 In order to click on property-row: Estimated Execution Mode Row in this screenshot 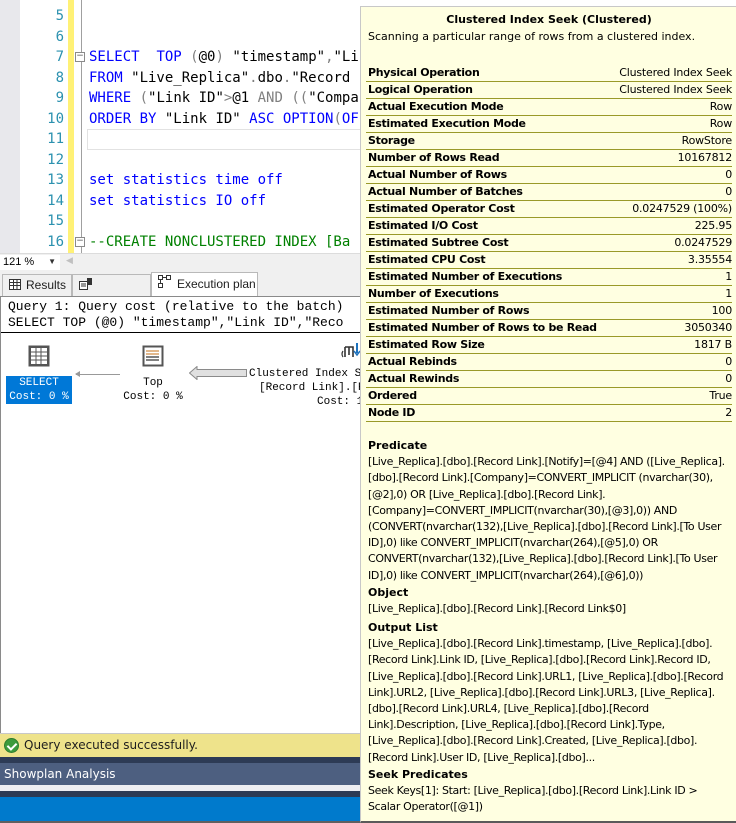, I will do `click(549, 124)`.